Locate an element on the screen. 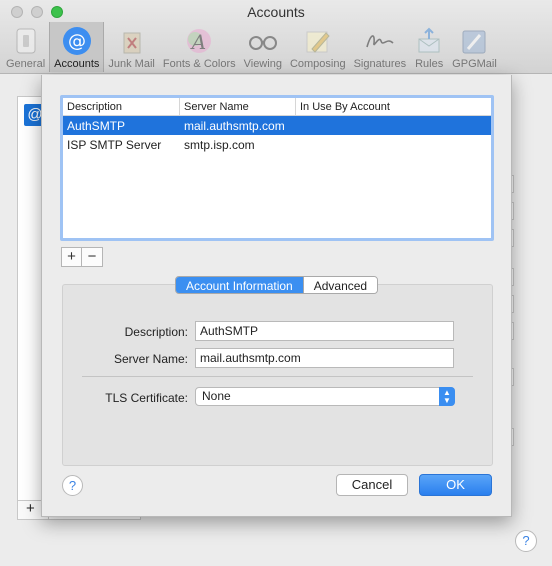 This screenshot has height=566, width=552. glasses-icon is located at coordinates (263, 41).